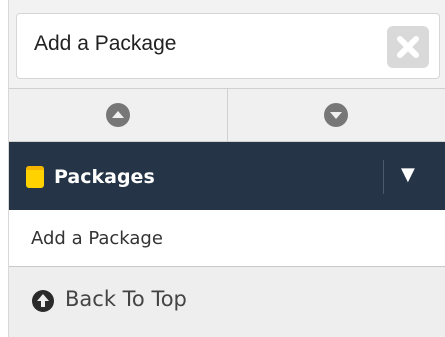 This screenshot has width=445, height=337. What do you see at coordinates (383, 177) in the screenshot?
I see `section-divider` at bounding box center [383, 177].